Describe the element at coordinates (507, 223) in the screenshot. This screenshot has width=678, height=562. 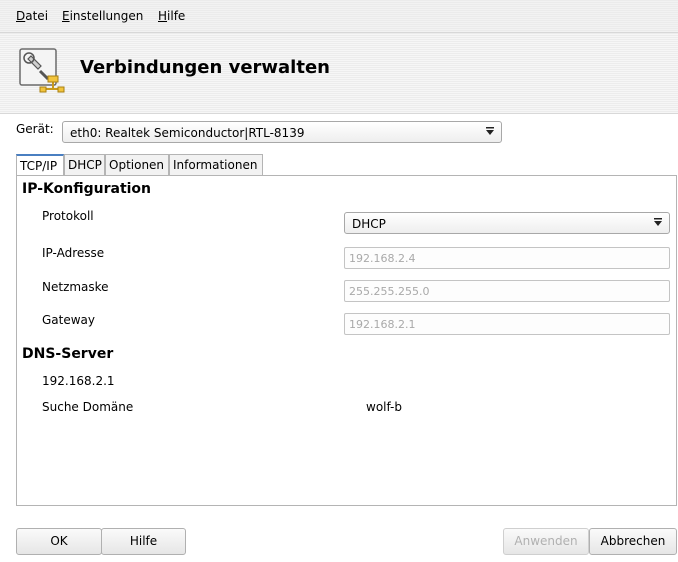
I see `protocol-select: DHCP` at that location.